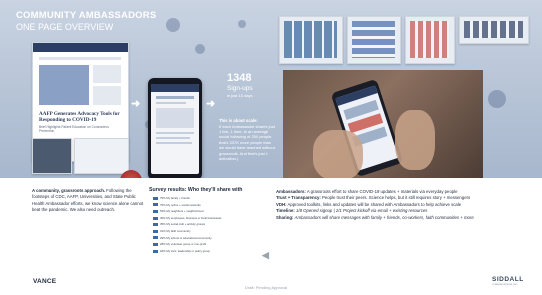 The image size is (542, 295). I want to click on phone-mockup, so click(175, 128).